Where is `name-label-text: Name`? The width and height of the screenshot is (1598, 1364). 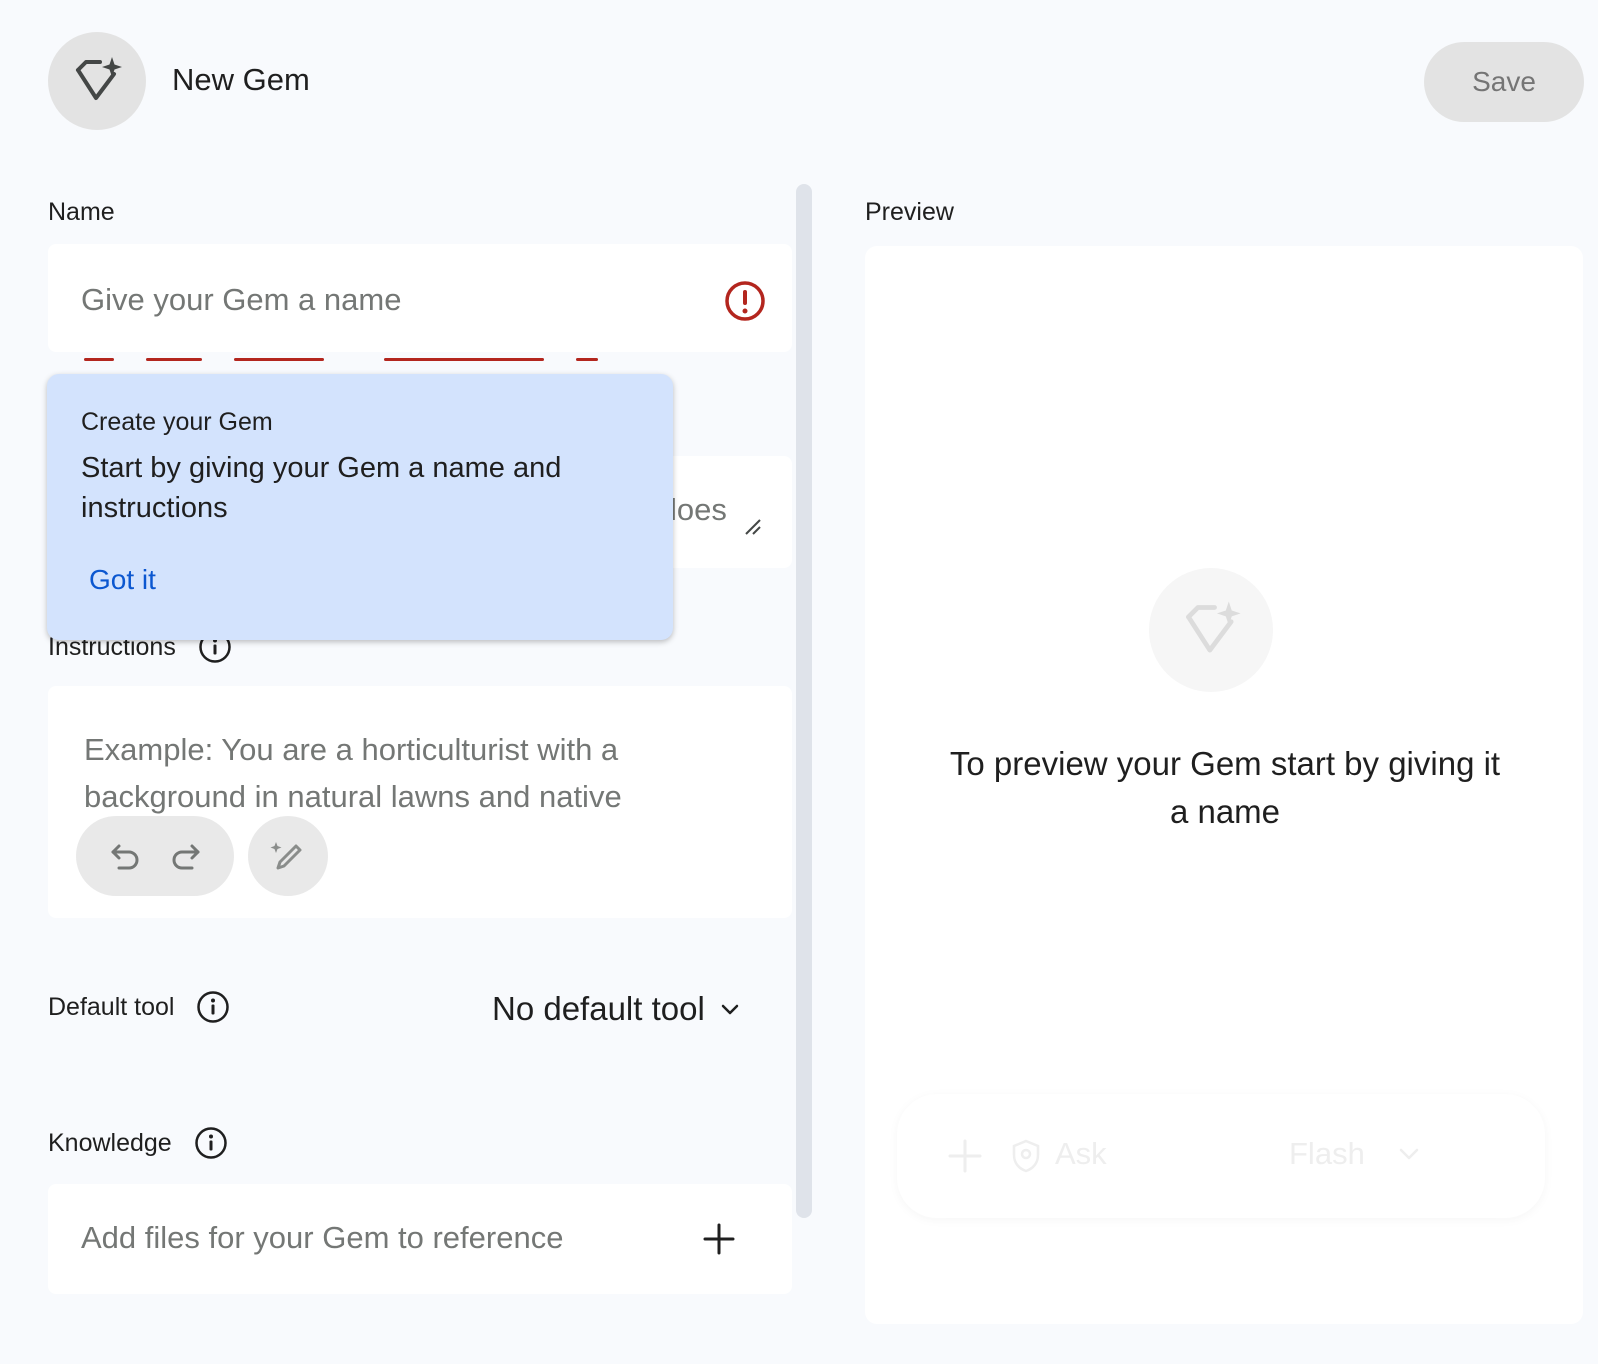
name-label-text: Name is located at coordinates (81, 212).